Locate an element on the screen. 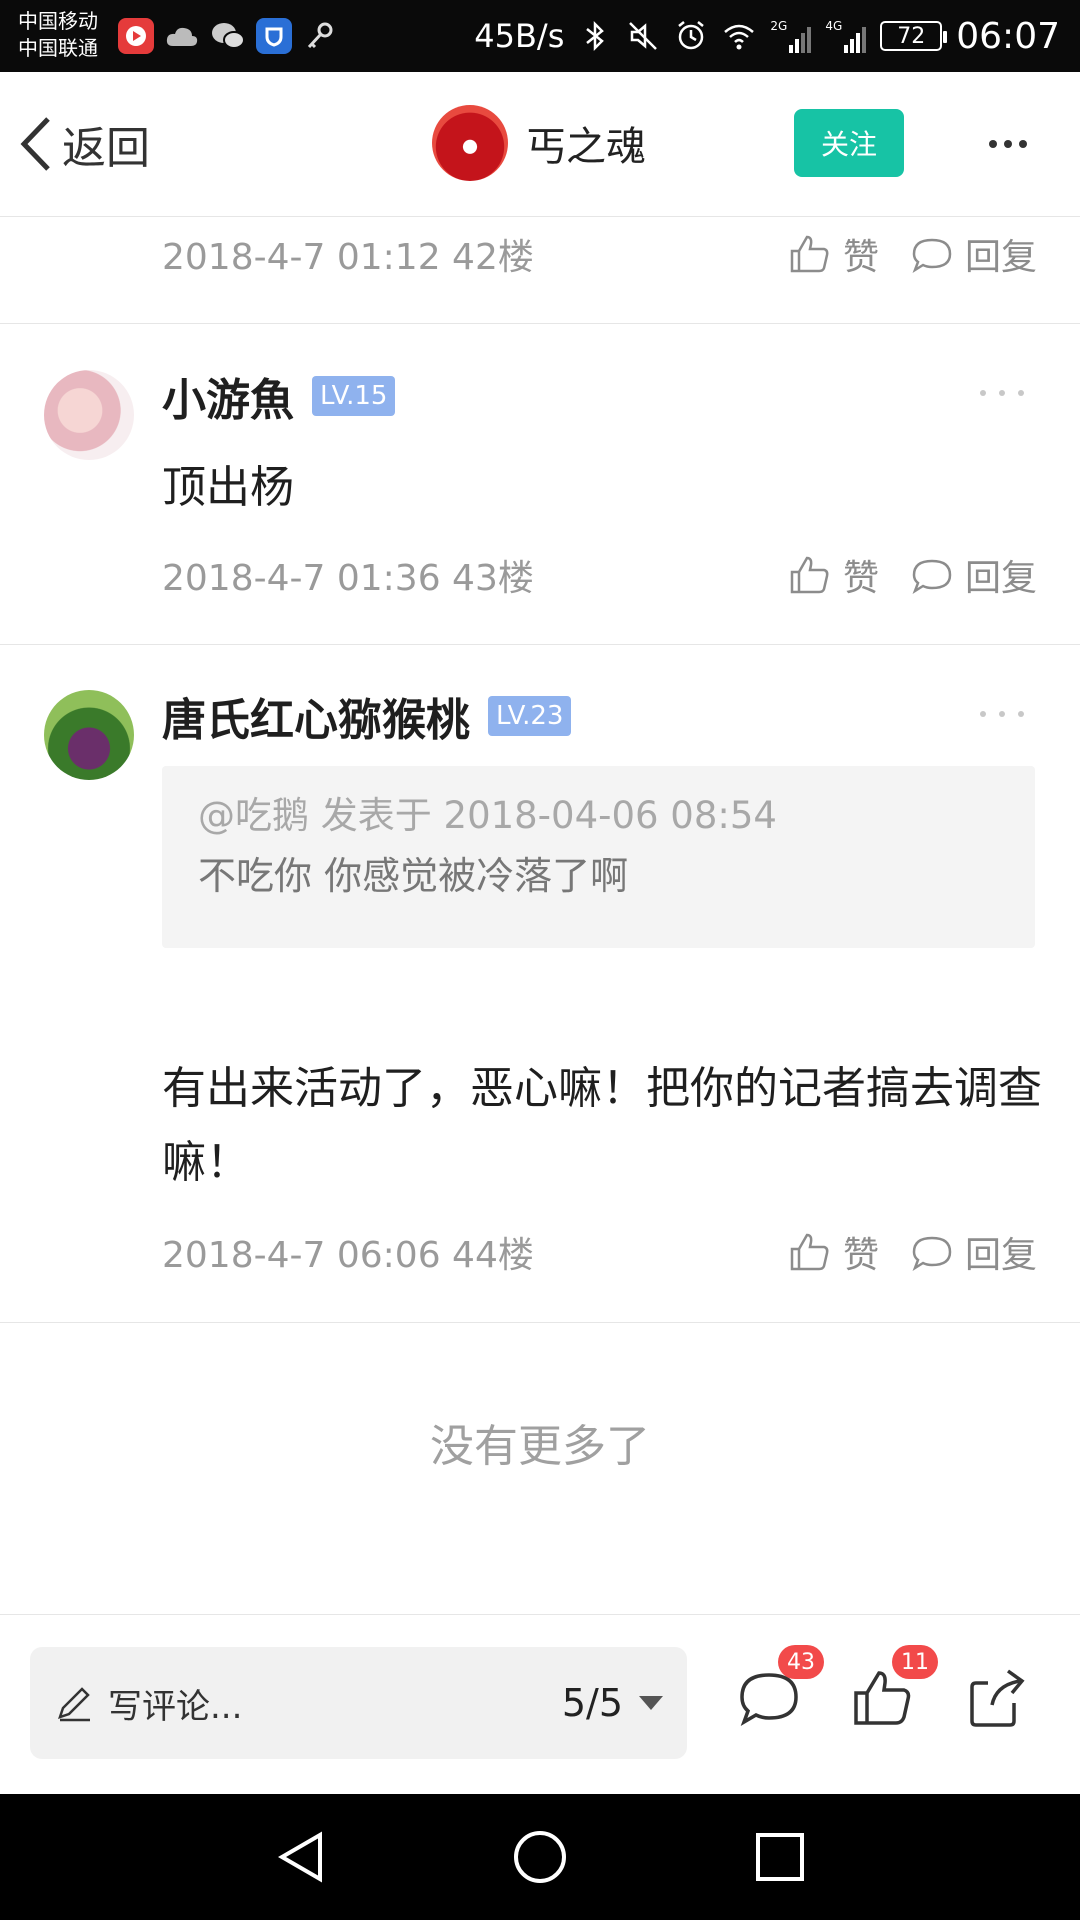 The height and width of the screenshot is (1920, 1080). wechat-icon is located at coordinates (228, 36).